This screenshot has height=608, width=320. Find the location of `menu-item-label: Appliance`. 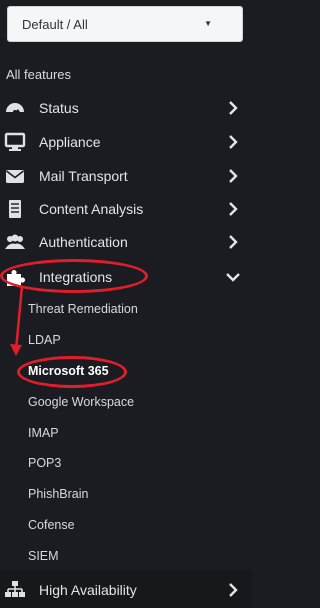

menu-item-label: Appliance is located at coordinates (70, 142).